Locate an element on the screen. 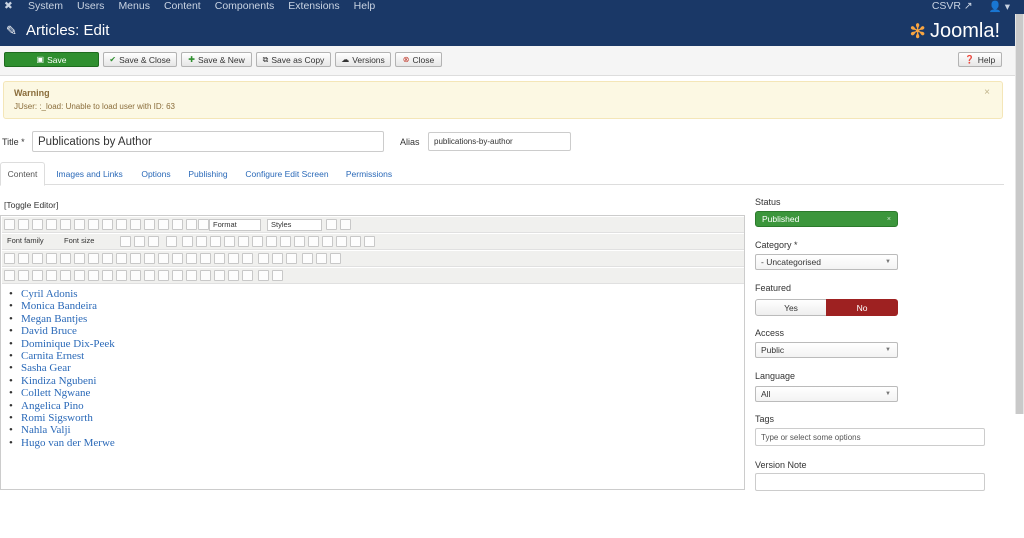  joomla-logo-icon: ✖ is located at coordinates (8, 6).